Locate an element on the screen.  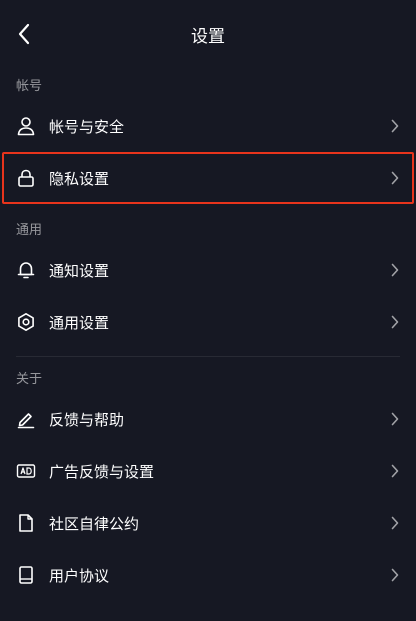
section-label-about: 关于 is located at coordinates (29, 379).